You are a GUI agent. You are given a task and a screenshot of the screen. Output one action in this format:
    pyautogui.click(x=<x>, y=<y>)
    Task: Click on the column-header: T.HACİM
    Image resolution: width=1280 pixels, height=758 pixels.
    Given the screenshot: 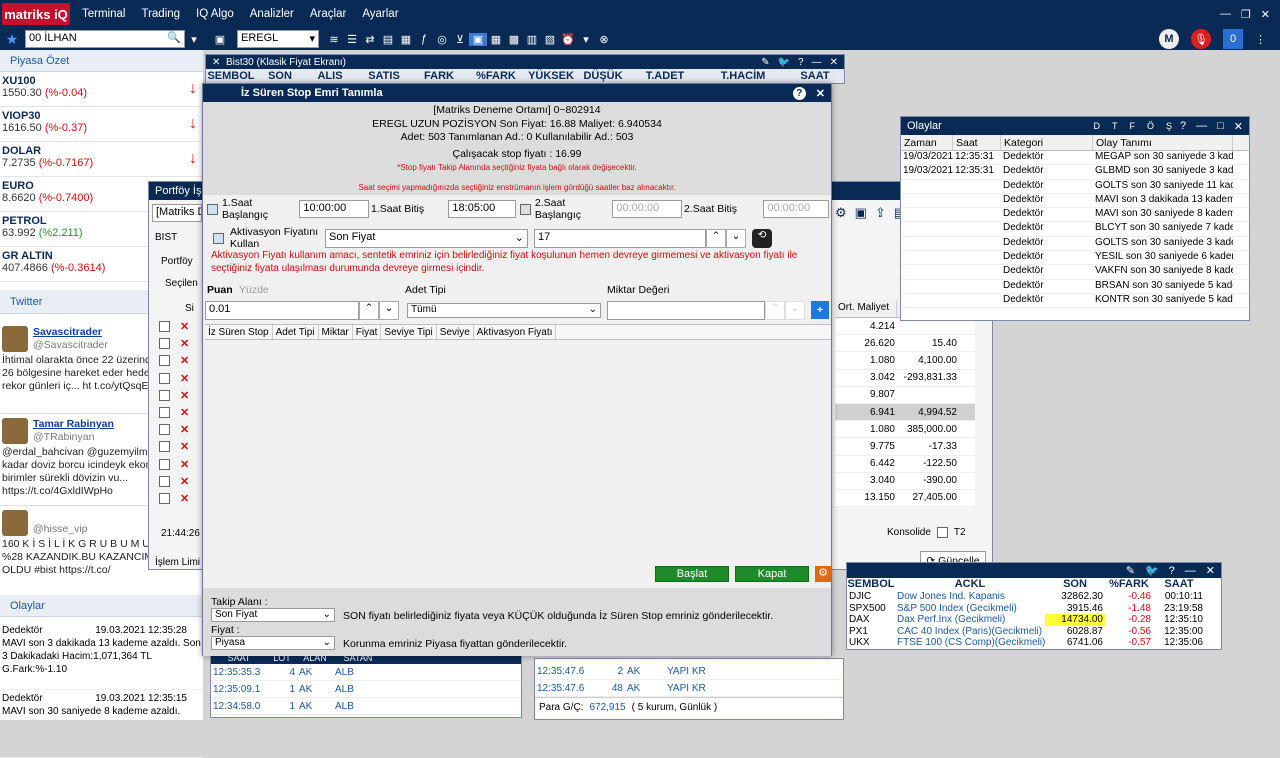 What is the action you would take?
    pyautogui.click(x=743, y=76)
    